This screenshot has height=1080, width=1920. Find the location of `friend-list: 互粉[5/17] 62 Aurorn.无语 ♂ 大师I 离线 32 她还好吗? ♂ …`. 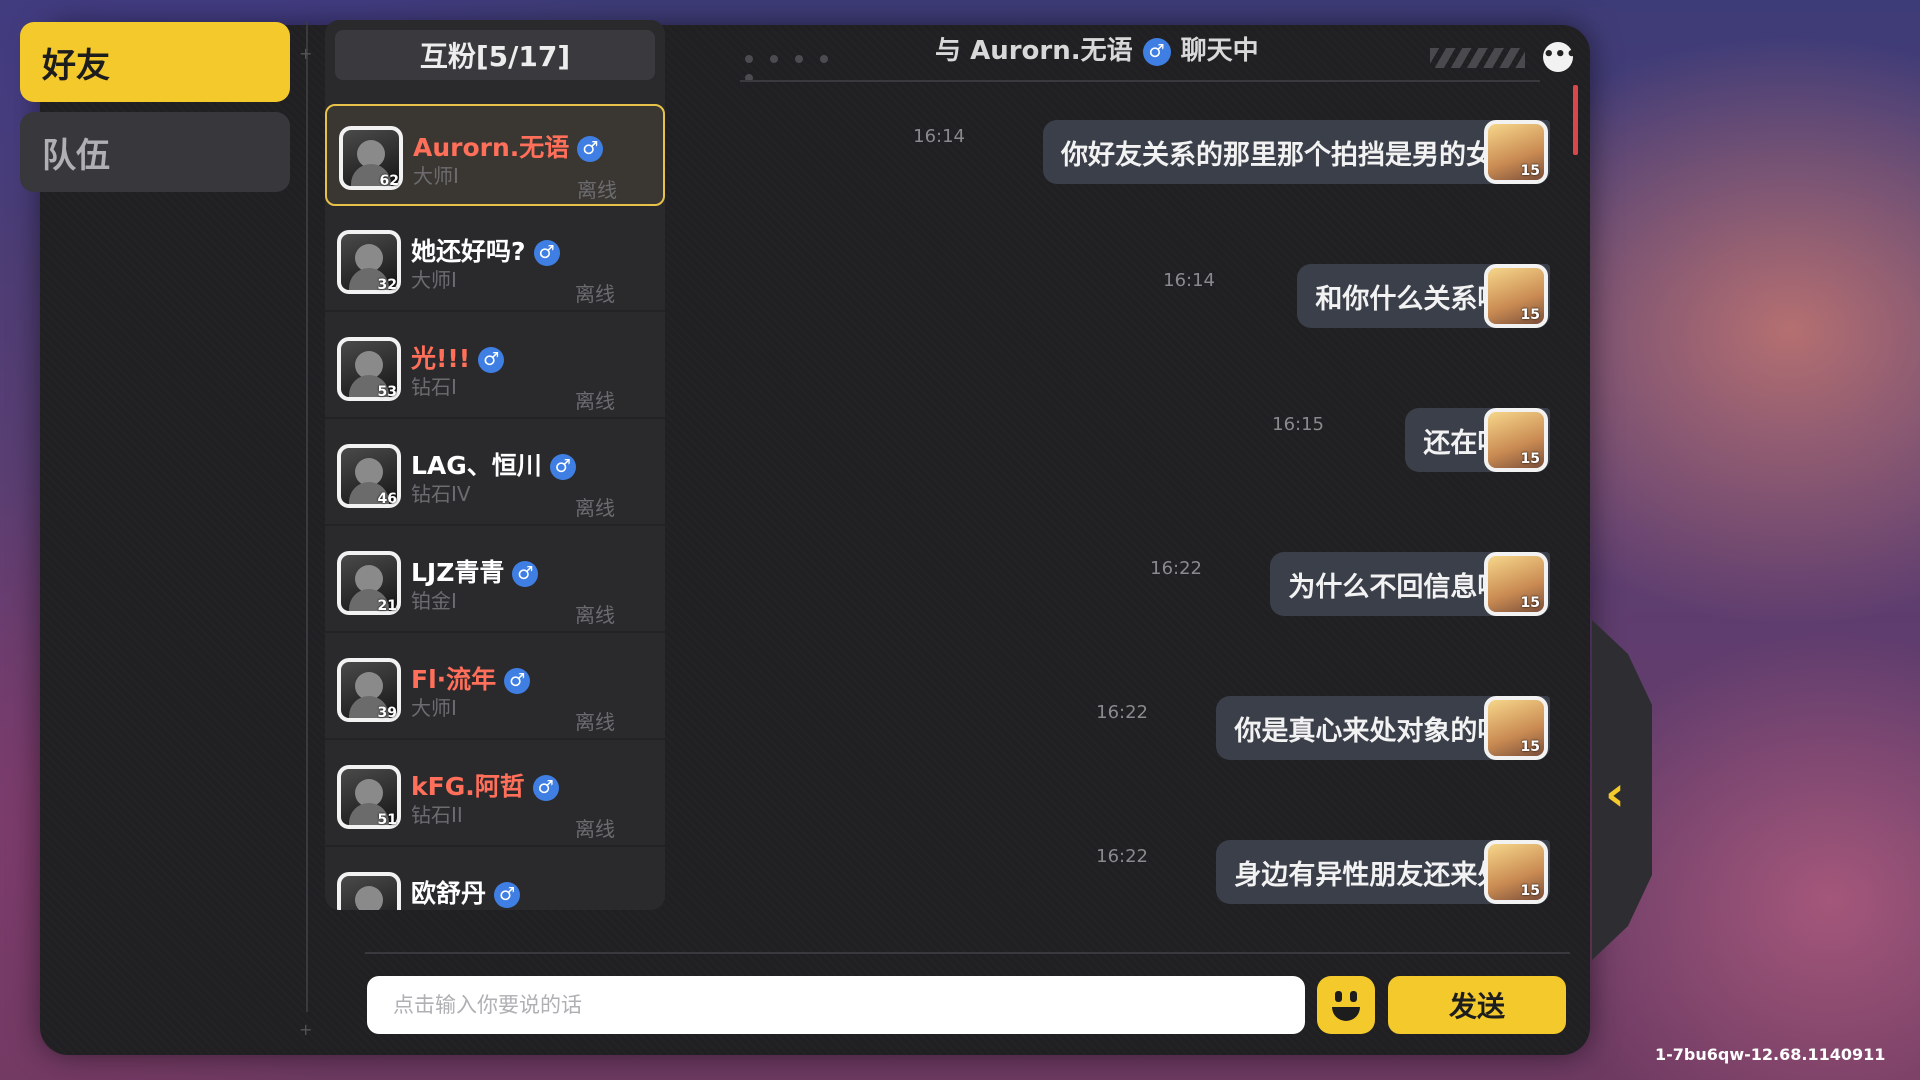

friend-list: 互粉[5/17] 62 Aurorn.无语 ♂ 大师I 离线 32 她还好吗? ♂ … is located at coordinates (495, 465).